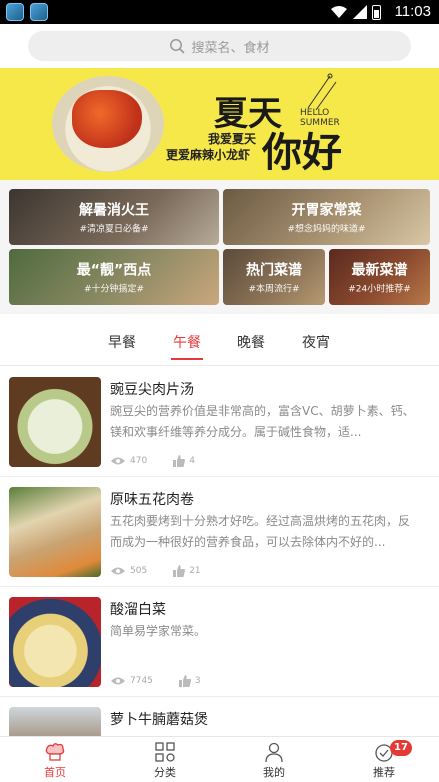  Describe the element at coordinates (177, 46) in the screenshot. I see `search-icon` at that location.